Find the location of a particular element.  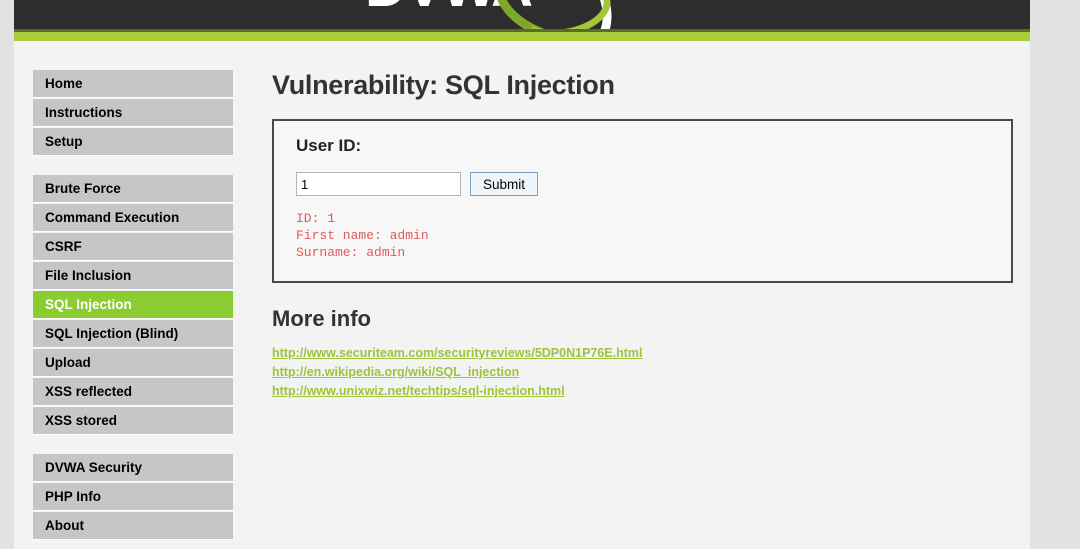

dvwa-logo: DVWA is located at coordinates (522, 14).